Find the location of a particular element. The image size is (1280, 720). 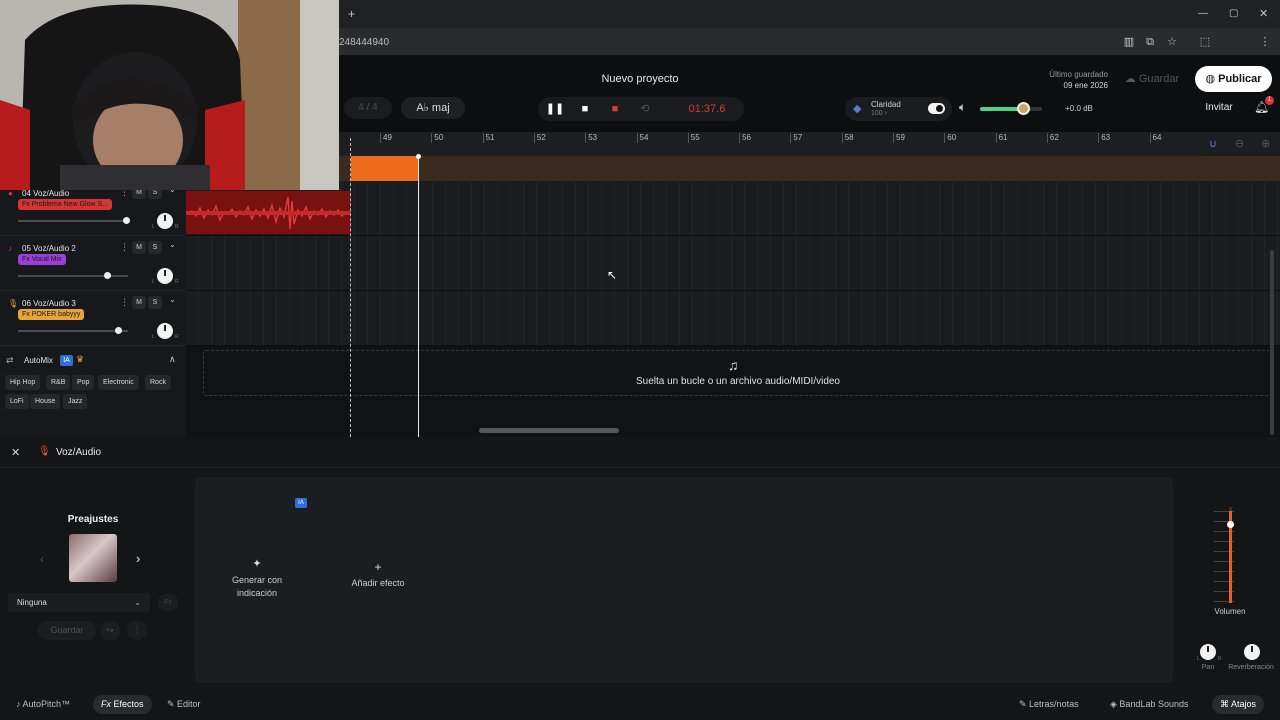

generate-effect-button: ✦ Generar con indicación is located at coordinates (257, 578).